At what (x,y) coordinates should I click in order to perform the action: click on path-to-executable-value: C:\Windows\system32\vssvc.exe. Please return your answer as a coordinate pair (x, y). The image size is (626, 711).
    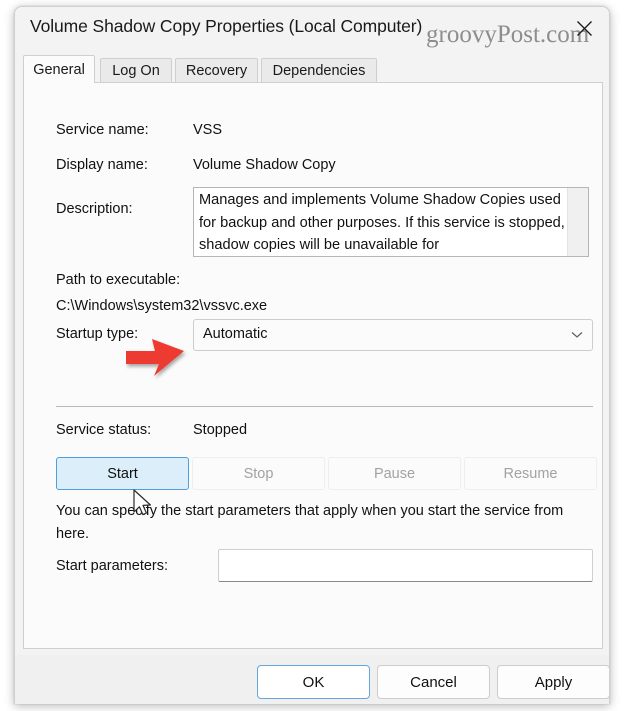
    Looking at the image, I should click on (162, 306).